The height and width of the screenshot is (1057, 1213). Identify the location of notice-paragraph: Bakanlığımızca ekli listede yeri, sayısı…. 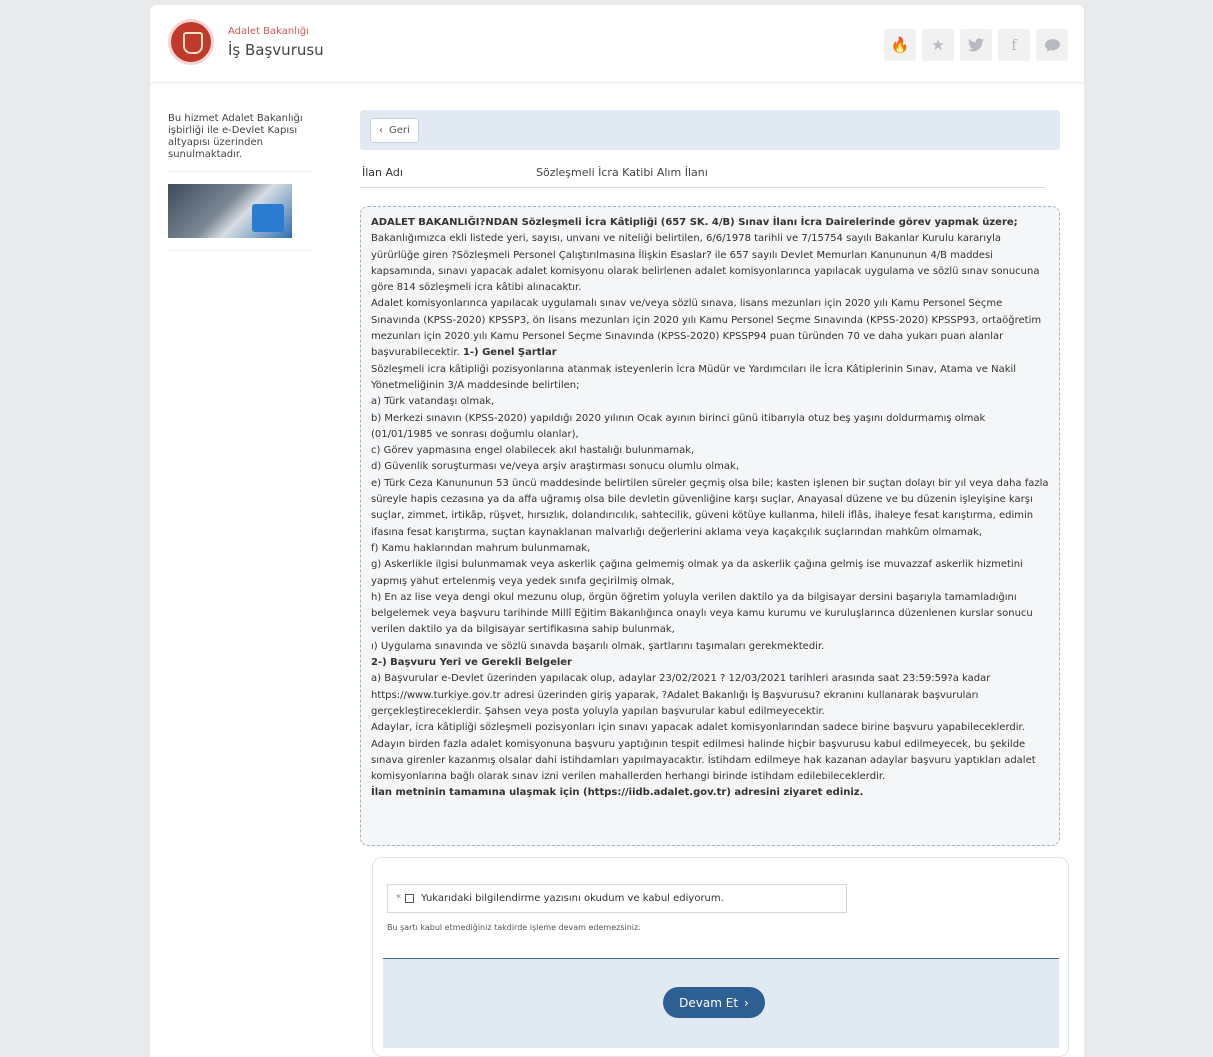
(705, 263).